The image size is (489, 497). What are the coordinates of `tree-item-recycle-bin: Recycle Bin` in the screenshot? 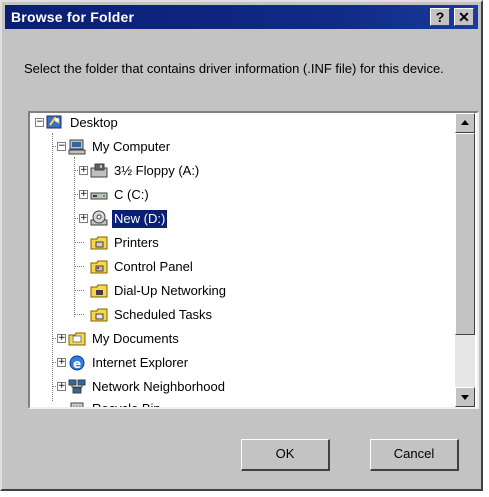 It's located at (126, 403).